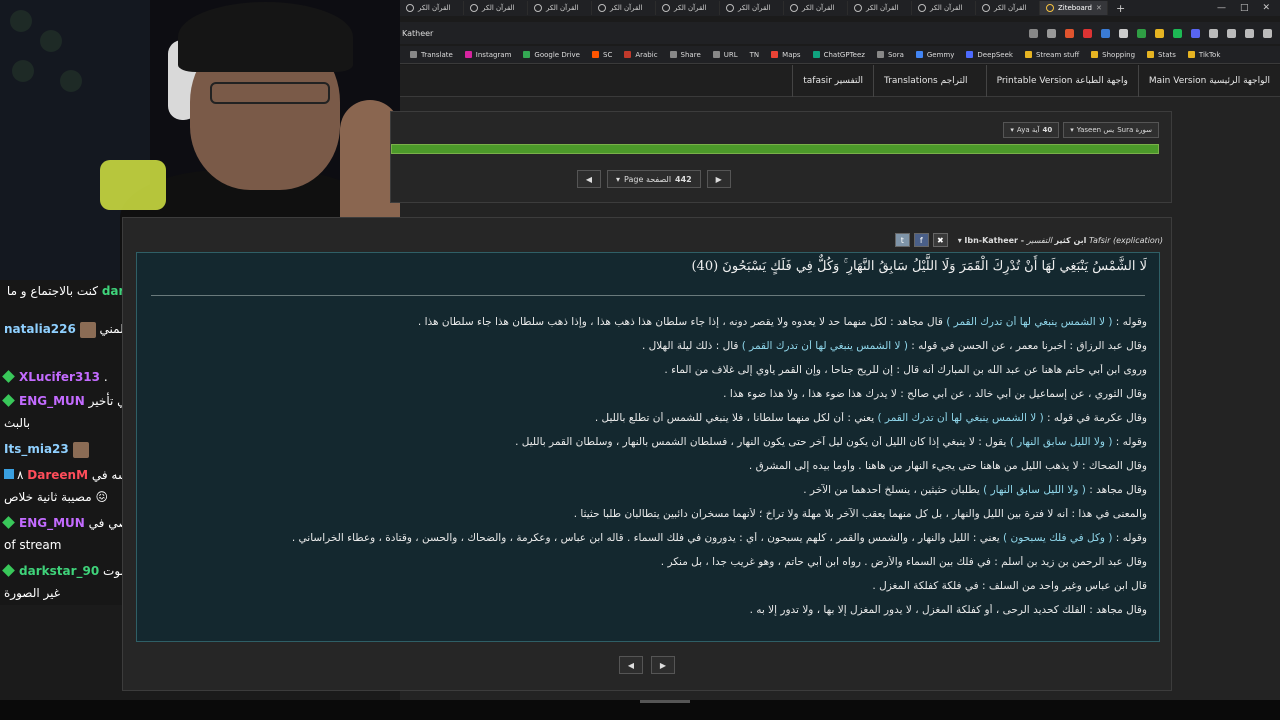 The width and height of the screenshot is (1280, 720). Describe the element at coordinates (595, 54) in the screenshot. I see `soundcloud-icon` at that location.